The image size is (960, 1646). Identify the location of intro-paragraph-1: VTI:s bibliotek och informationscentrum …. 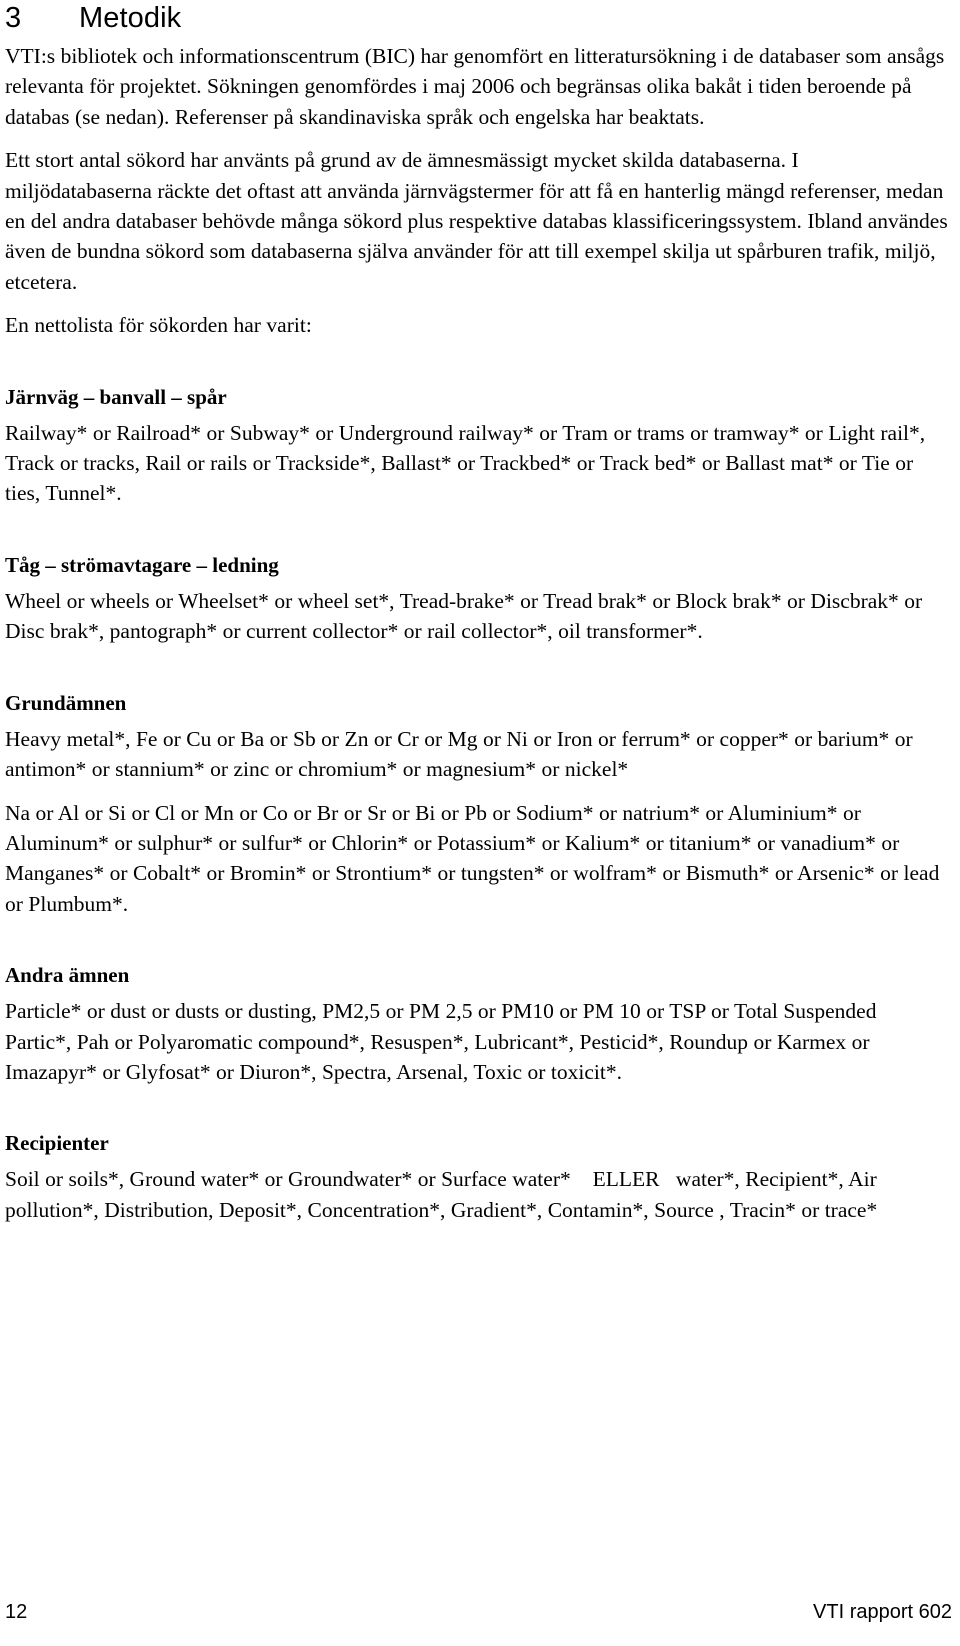
(475, 86).